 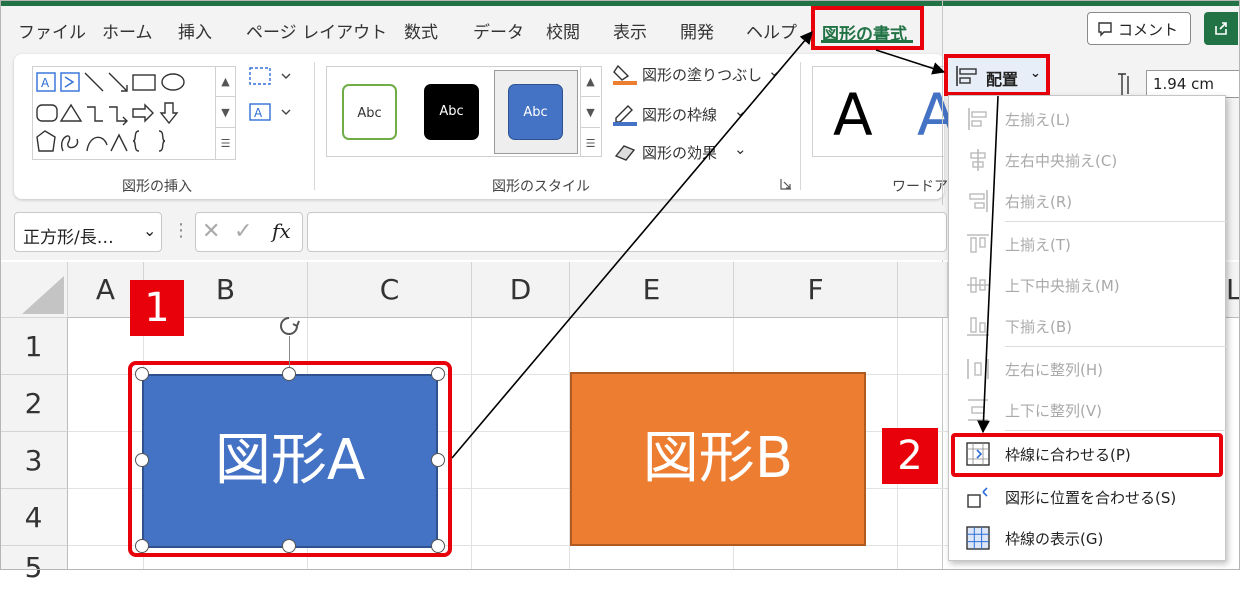 I want to click on arrow-to-arrange, so click(x=910, y=62).